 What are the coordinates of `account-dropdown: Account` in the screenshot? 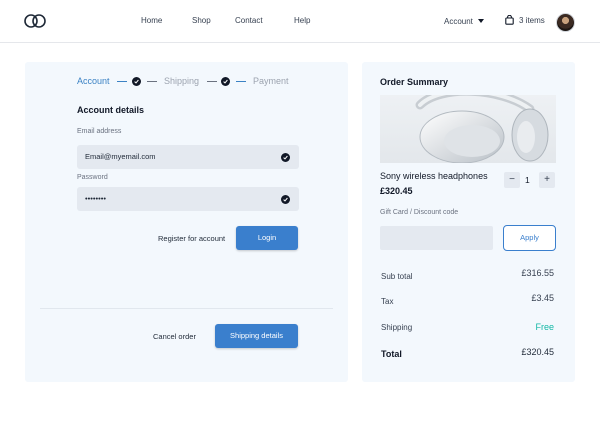 It's located at (464, 21).